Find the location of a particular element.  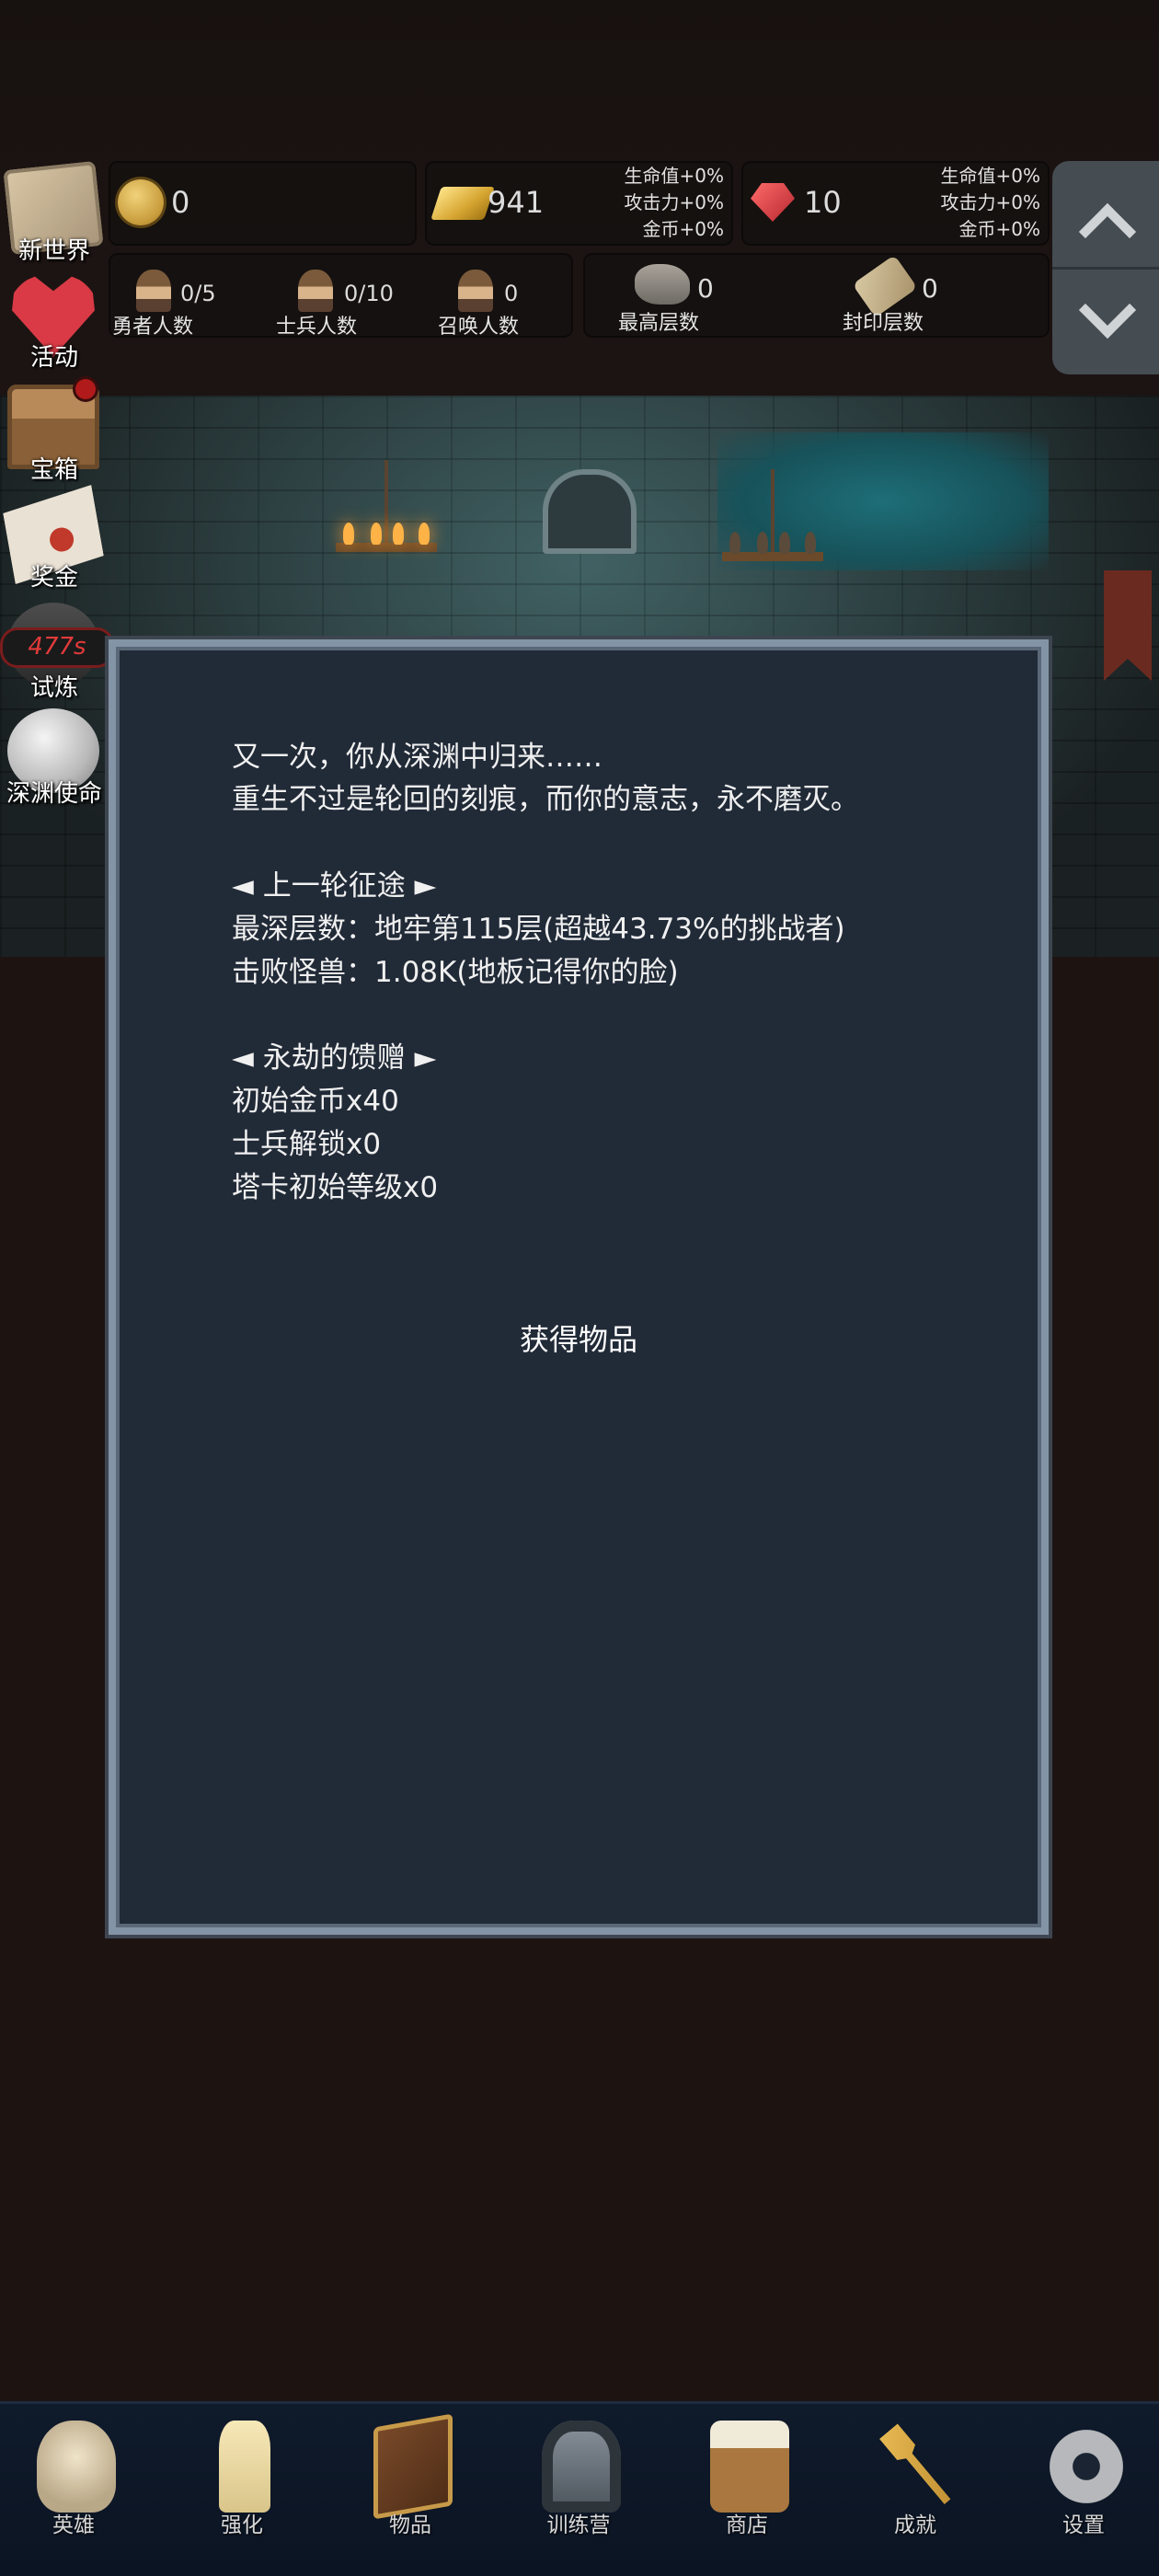

gold-bonus-list: 生命值+0% 攻击力+0% 金币+0% is located at coordinates (675, 203).